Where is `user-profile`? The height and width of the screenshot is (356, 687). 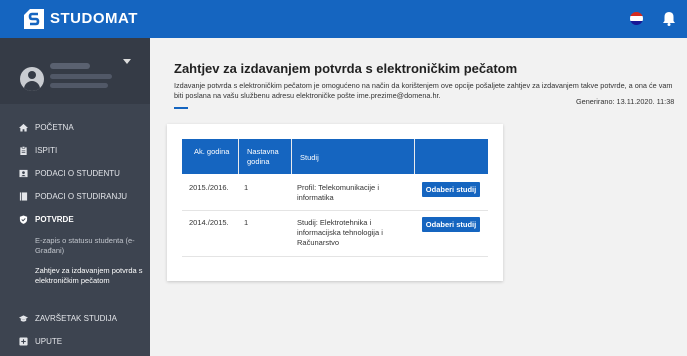
user-profile is located at coordinates (75, 71).